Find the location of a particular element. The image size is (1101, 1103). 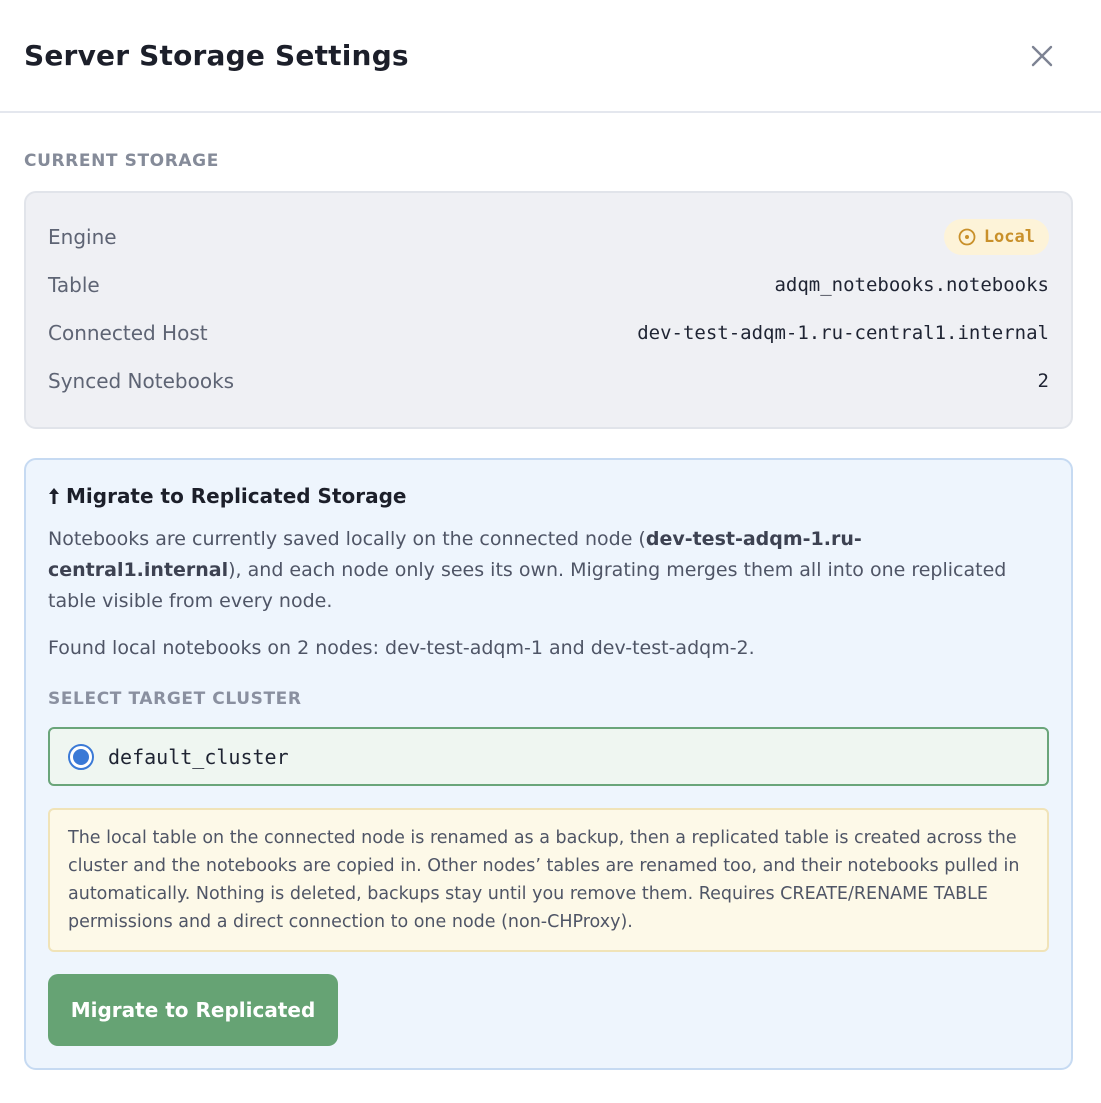

engine-label: Engine is located at coordinates (82, 237).